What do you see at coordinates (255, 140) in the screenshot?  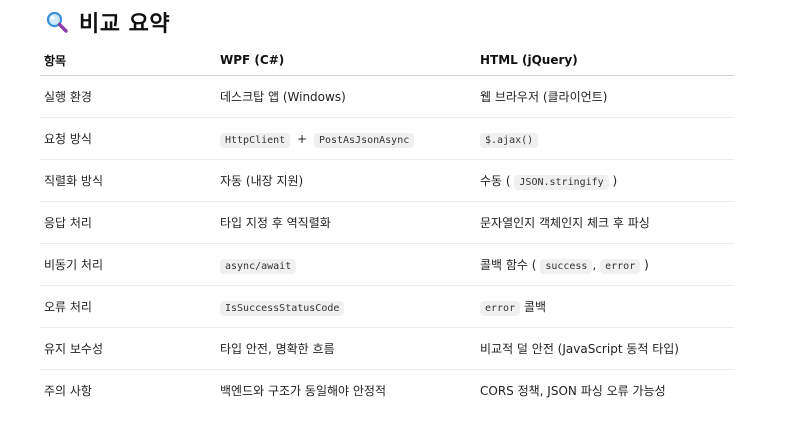 I see `inline-code: HttpClient` at bounding box center [255, 140].